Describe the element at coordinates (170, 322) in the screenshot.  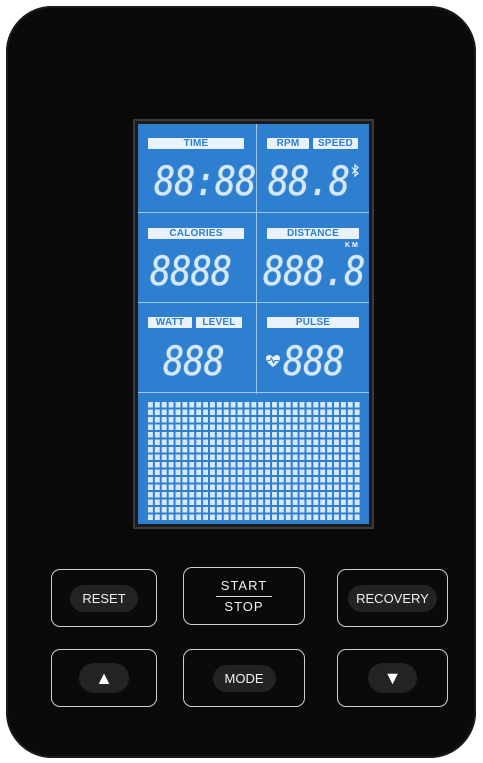
I see `watt-label: WATT` at that location.